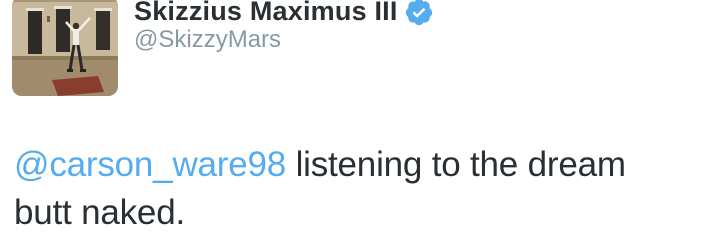  What do you see at coordinates (456, 164) in the screenshot?
I see `tweet-text-segment: listening to the dream` at bounding box center [456, 164].